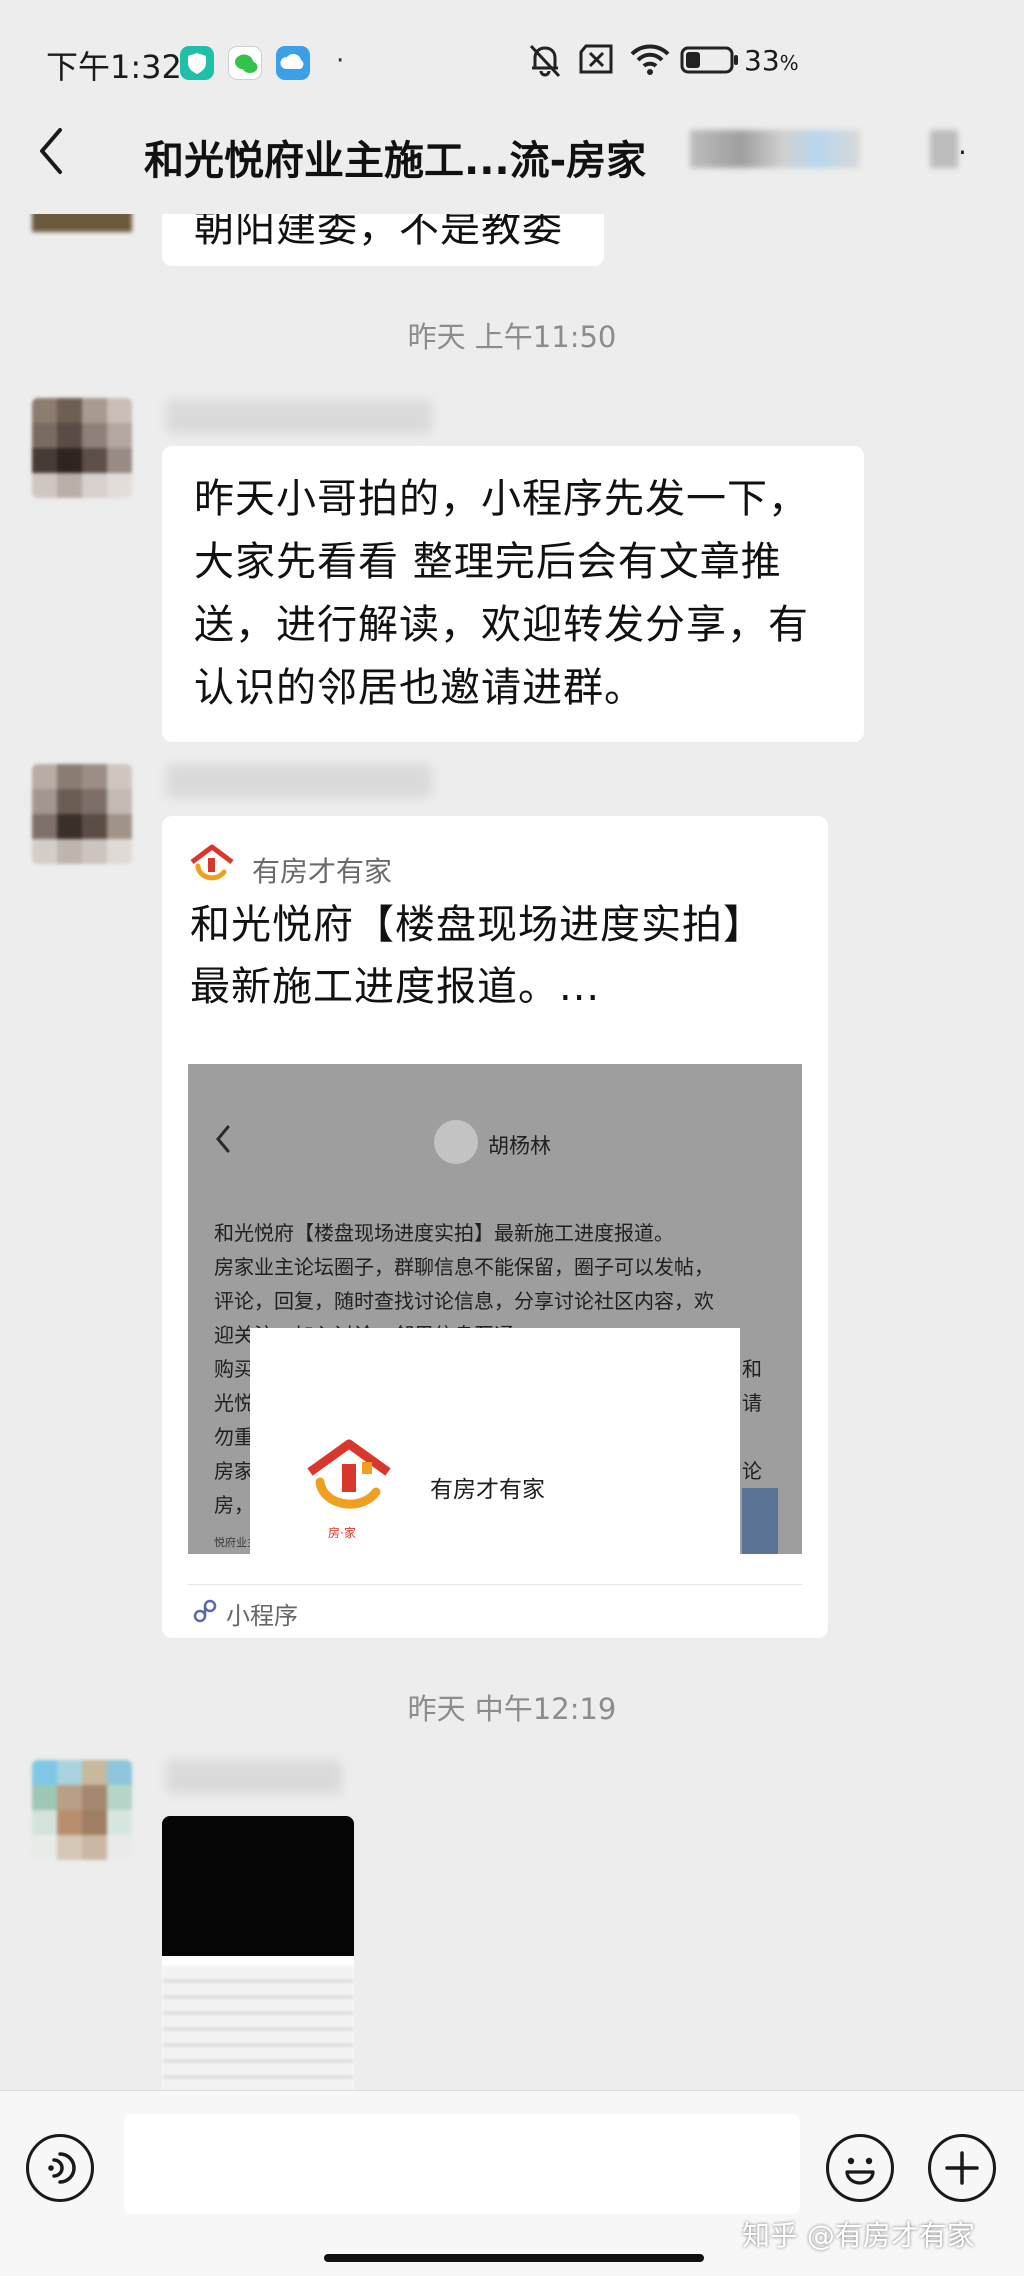 The image size is (1024, 2276). I want to click on shield-app-icon, so click(197, 63).